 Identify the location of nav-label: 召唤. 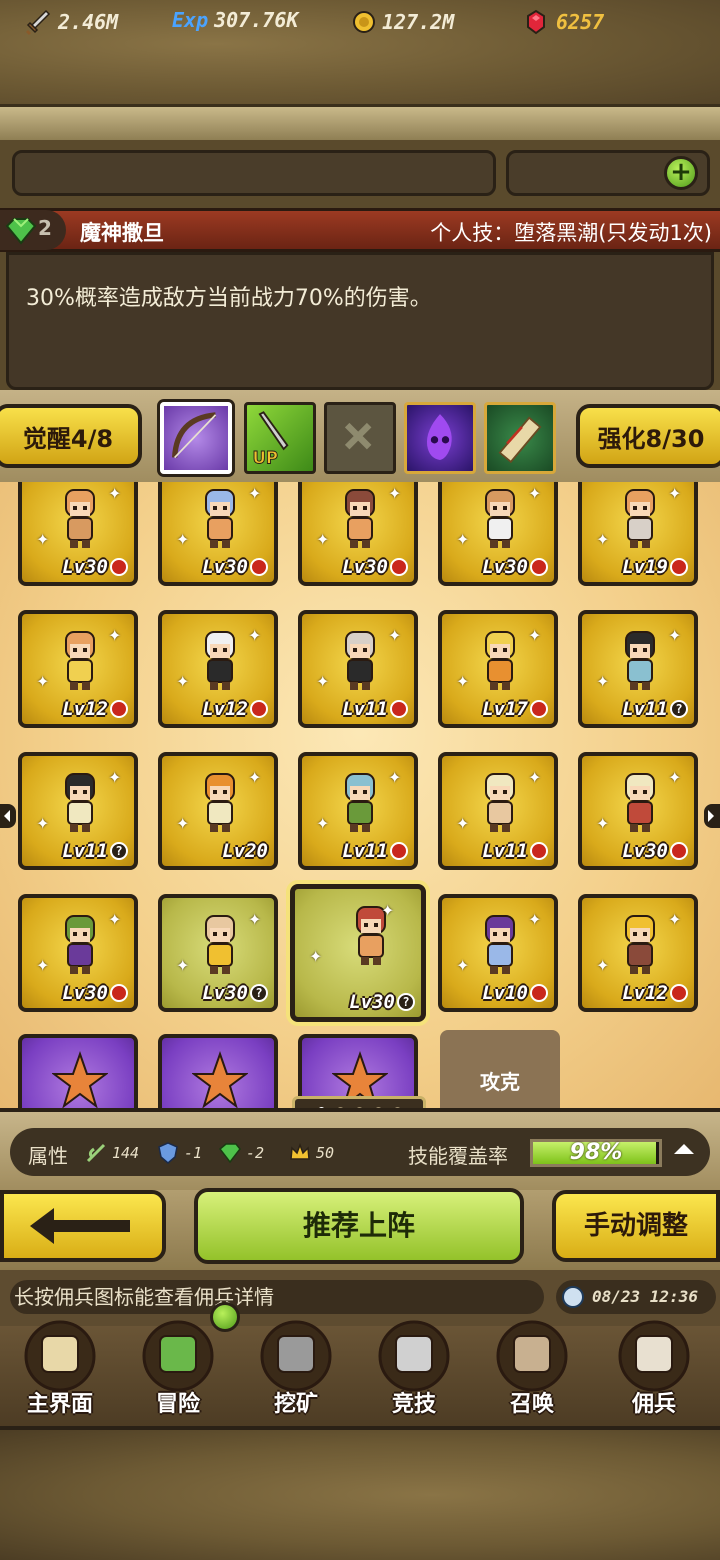
(531, 1404).